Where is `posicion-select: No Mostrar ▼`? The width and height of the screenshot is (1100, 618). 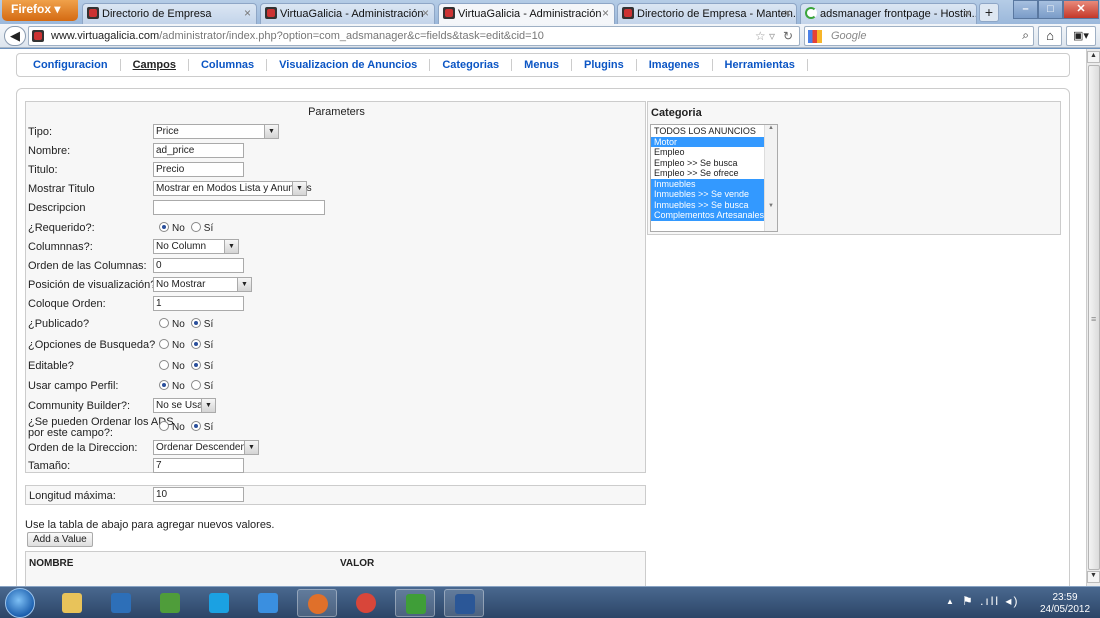
posicion-select: No Mostrar ▼ is located at coordinates (202, 284).